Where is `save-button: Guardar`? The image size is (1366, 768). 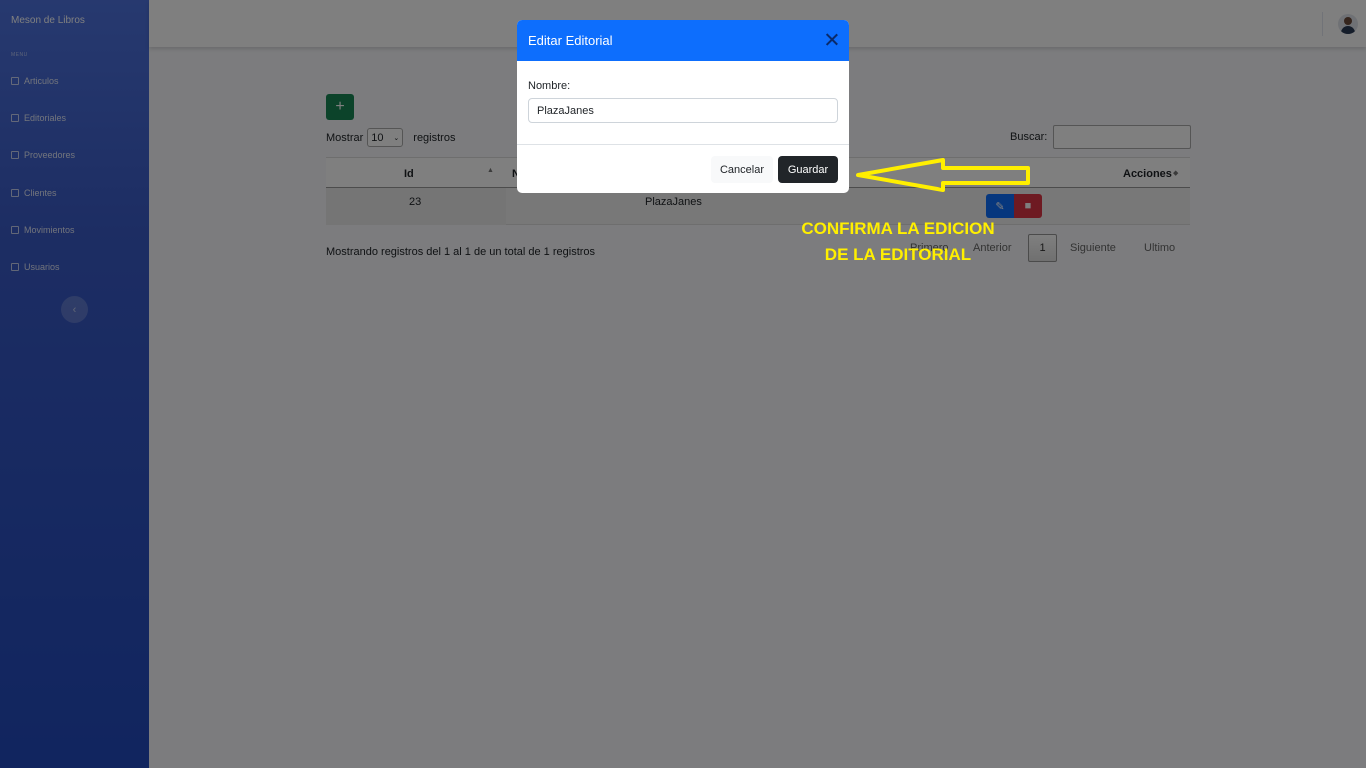
save-button: Guardar is located at coordinates (808, 169).